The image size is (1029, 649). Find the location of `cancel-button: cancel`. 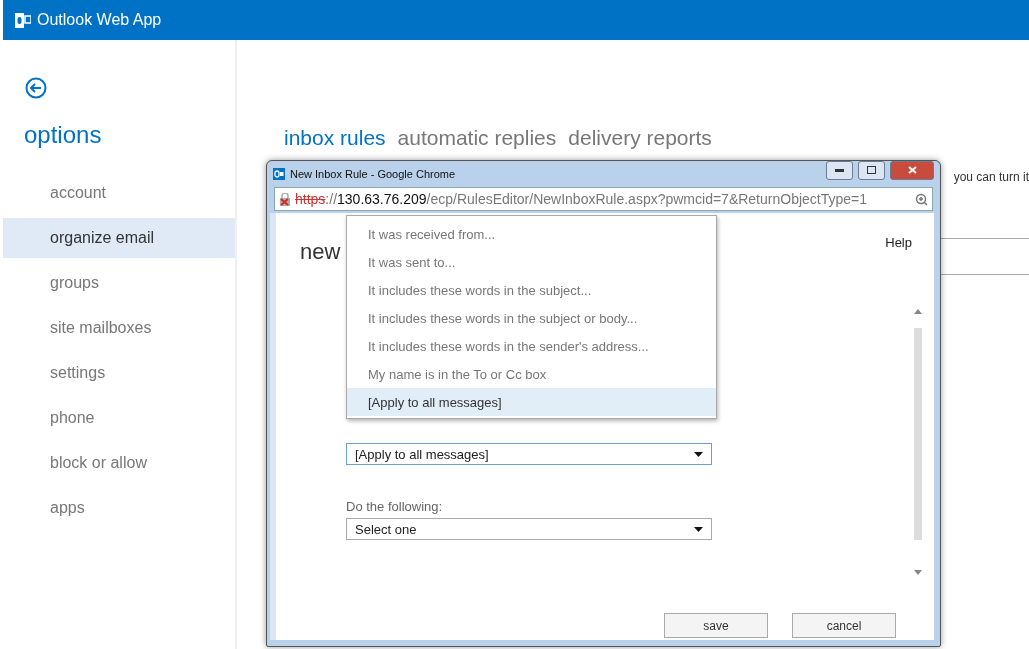

cancel-button: cancel is located at coordinates (844, 625).